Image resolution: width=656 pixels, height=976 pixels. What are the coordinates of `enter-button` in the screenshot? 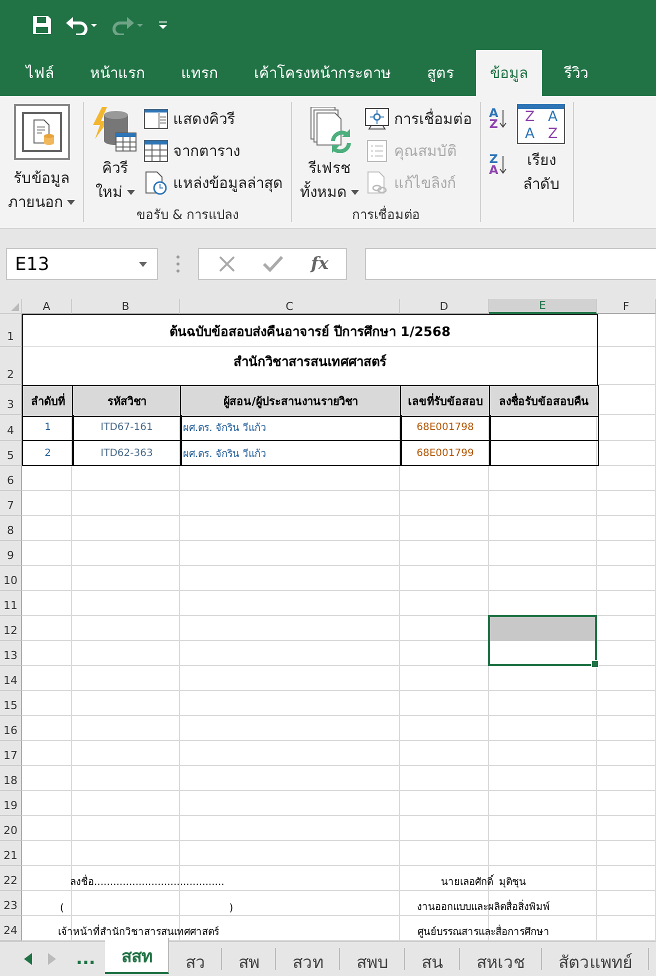 It's located at (273, 264).